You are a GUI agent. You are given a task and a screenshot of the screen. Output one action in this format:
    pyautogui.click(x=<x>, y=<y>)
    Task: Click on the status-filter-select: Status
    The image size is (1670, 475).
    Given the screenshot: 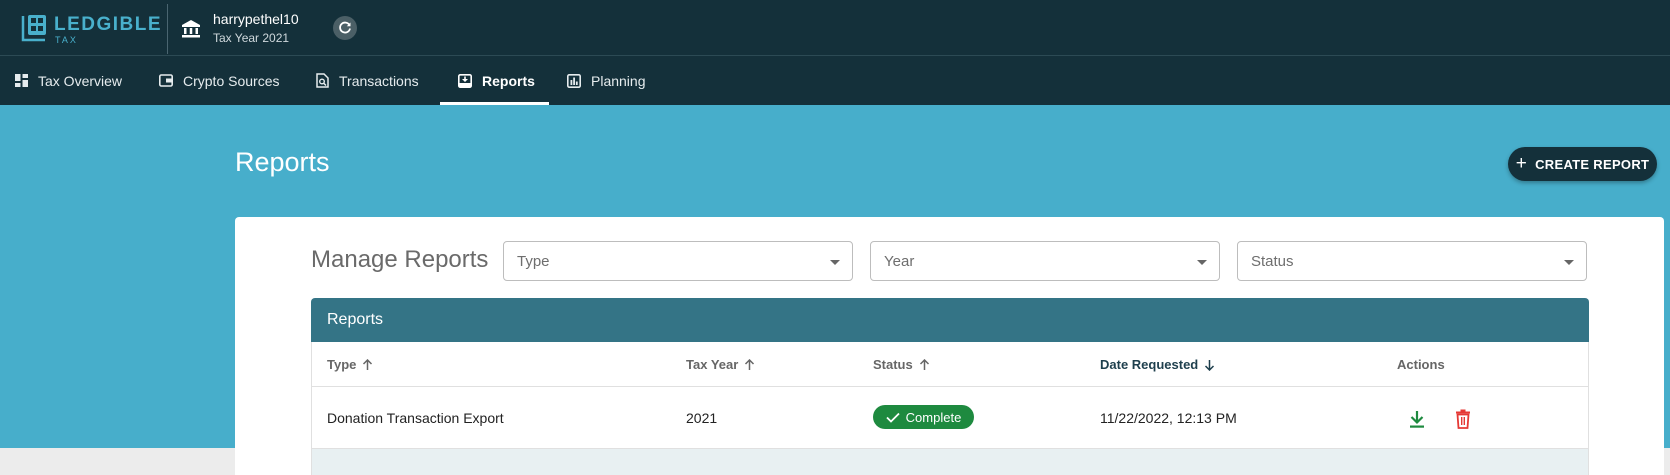 What is the action you would take?
    pyautogui.click(x=1412, y=261)
    